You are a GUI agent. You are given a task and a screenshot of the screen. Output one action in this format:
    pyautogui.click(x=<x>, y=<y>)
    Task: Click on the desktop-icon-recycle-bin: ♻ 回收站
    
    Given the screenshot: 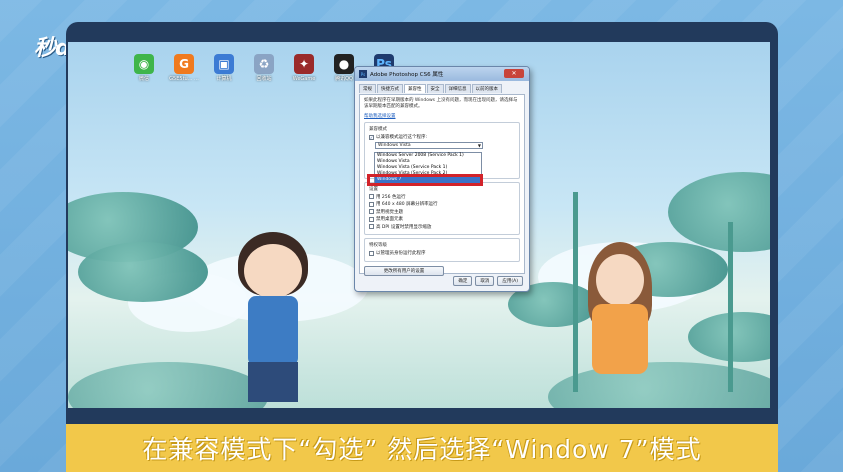 What is the action you would take?
    pyautogui.click(x=264, y=68)
    